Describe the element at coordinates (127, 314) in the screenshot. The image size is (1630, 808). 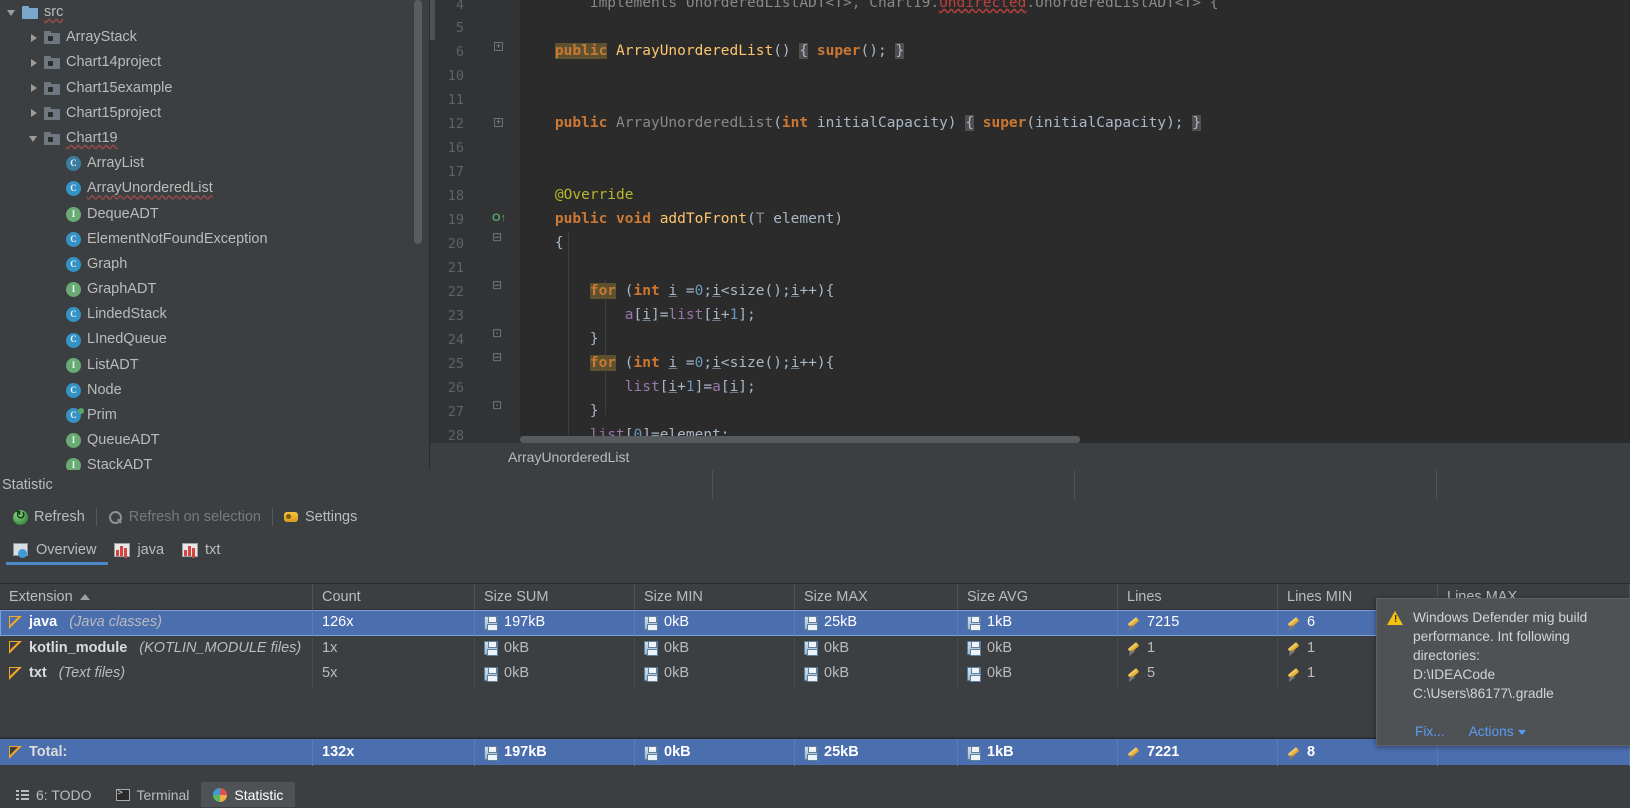
I see `tree-node-label: LindedStack` at that location.